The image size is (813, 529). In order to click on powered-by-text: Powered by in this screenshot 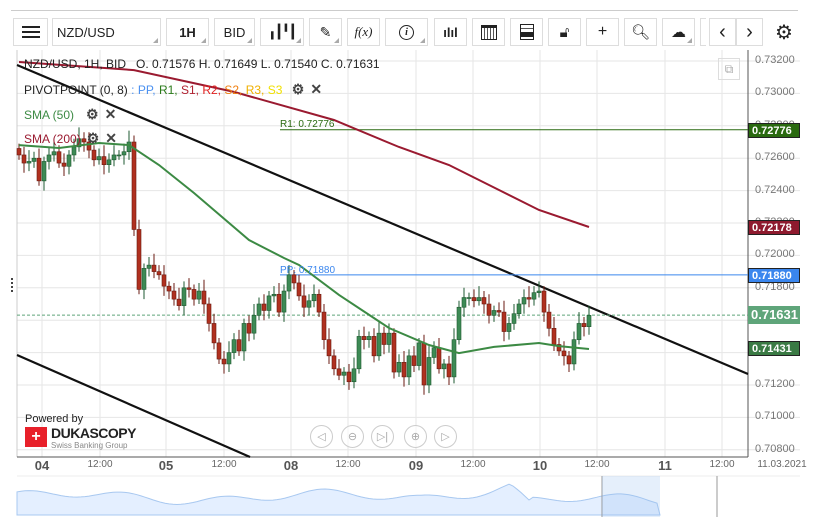, I will do `click(54, 419)`.